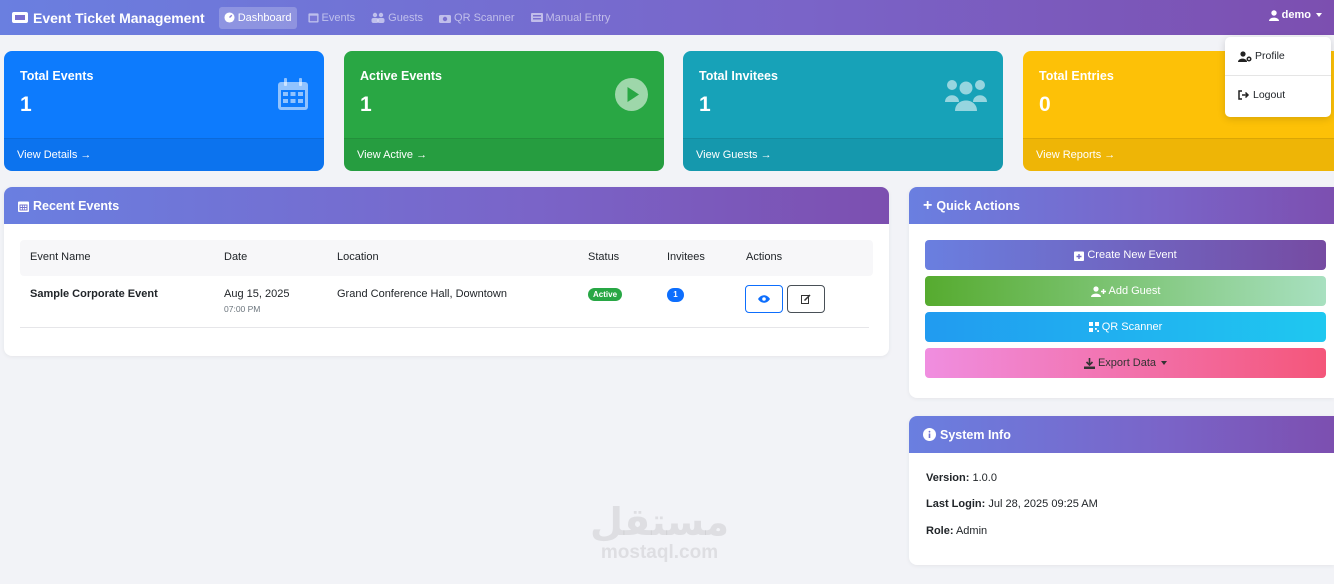  Describe the element at coordinates (984, 478) in the screenshot. I see `info-value: 1.0.0` at that location.